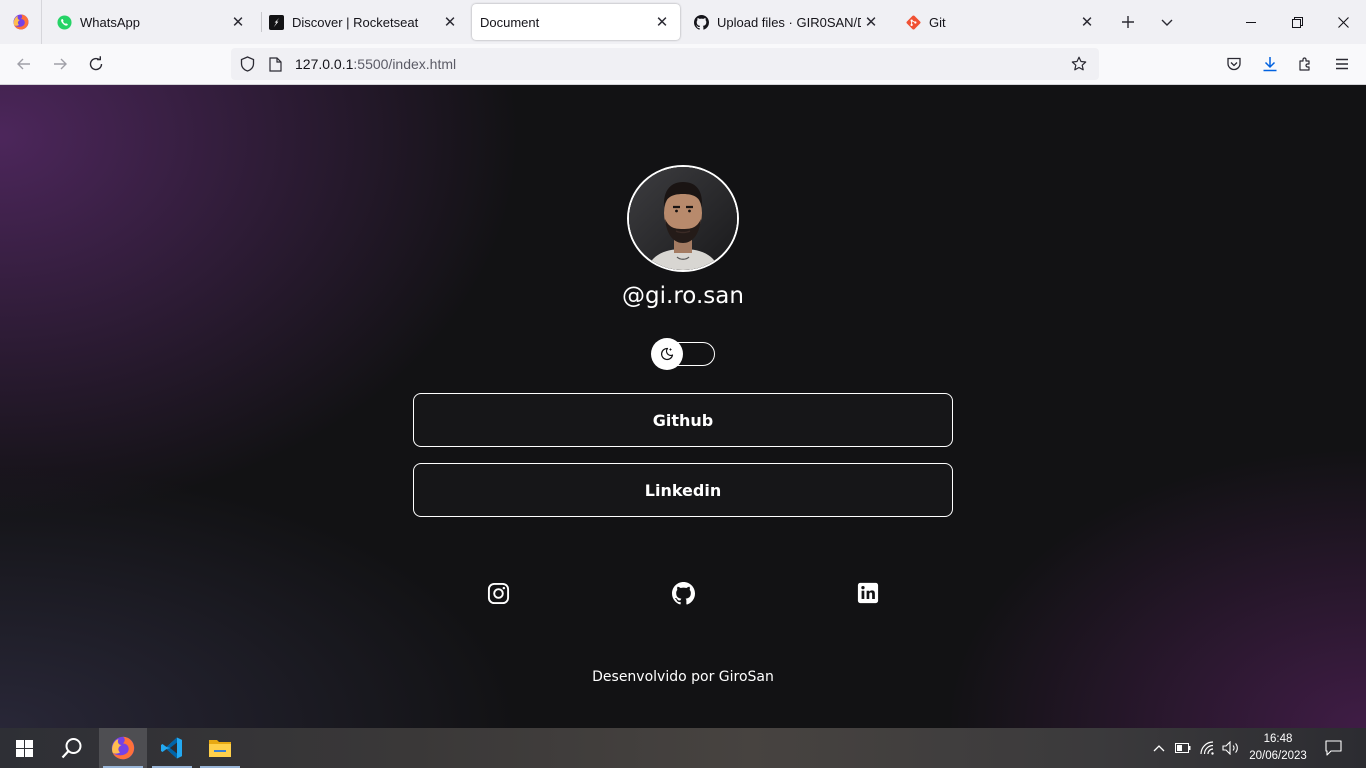 The image size is (1366, 768). I want to click on arrow-left-icon, so click(23, 64).